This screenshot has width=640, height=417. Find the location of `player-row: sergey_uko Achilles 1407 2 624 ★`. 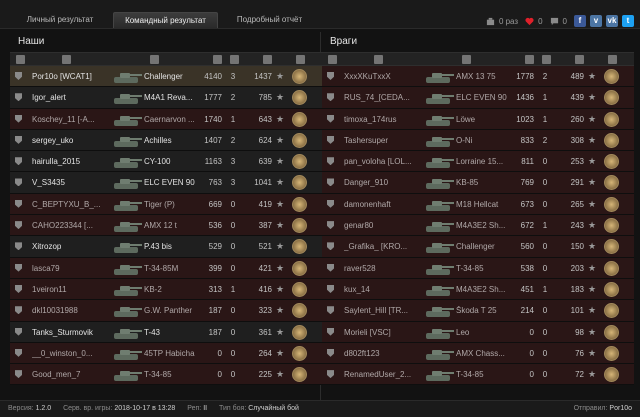

player-row: sergey_uko Achilles 1407 2 624 ★ is located at coordinates (166, 140).